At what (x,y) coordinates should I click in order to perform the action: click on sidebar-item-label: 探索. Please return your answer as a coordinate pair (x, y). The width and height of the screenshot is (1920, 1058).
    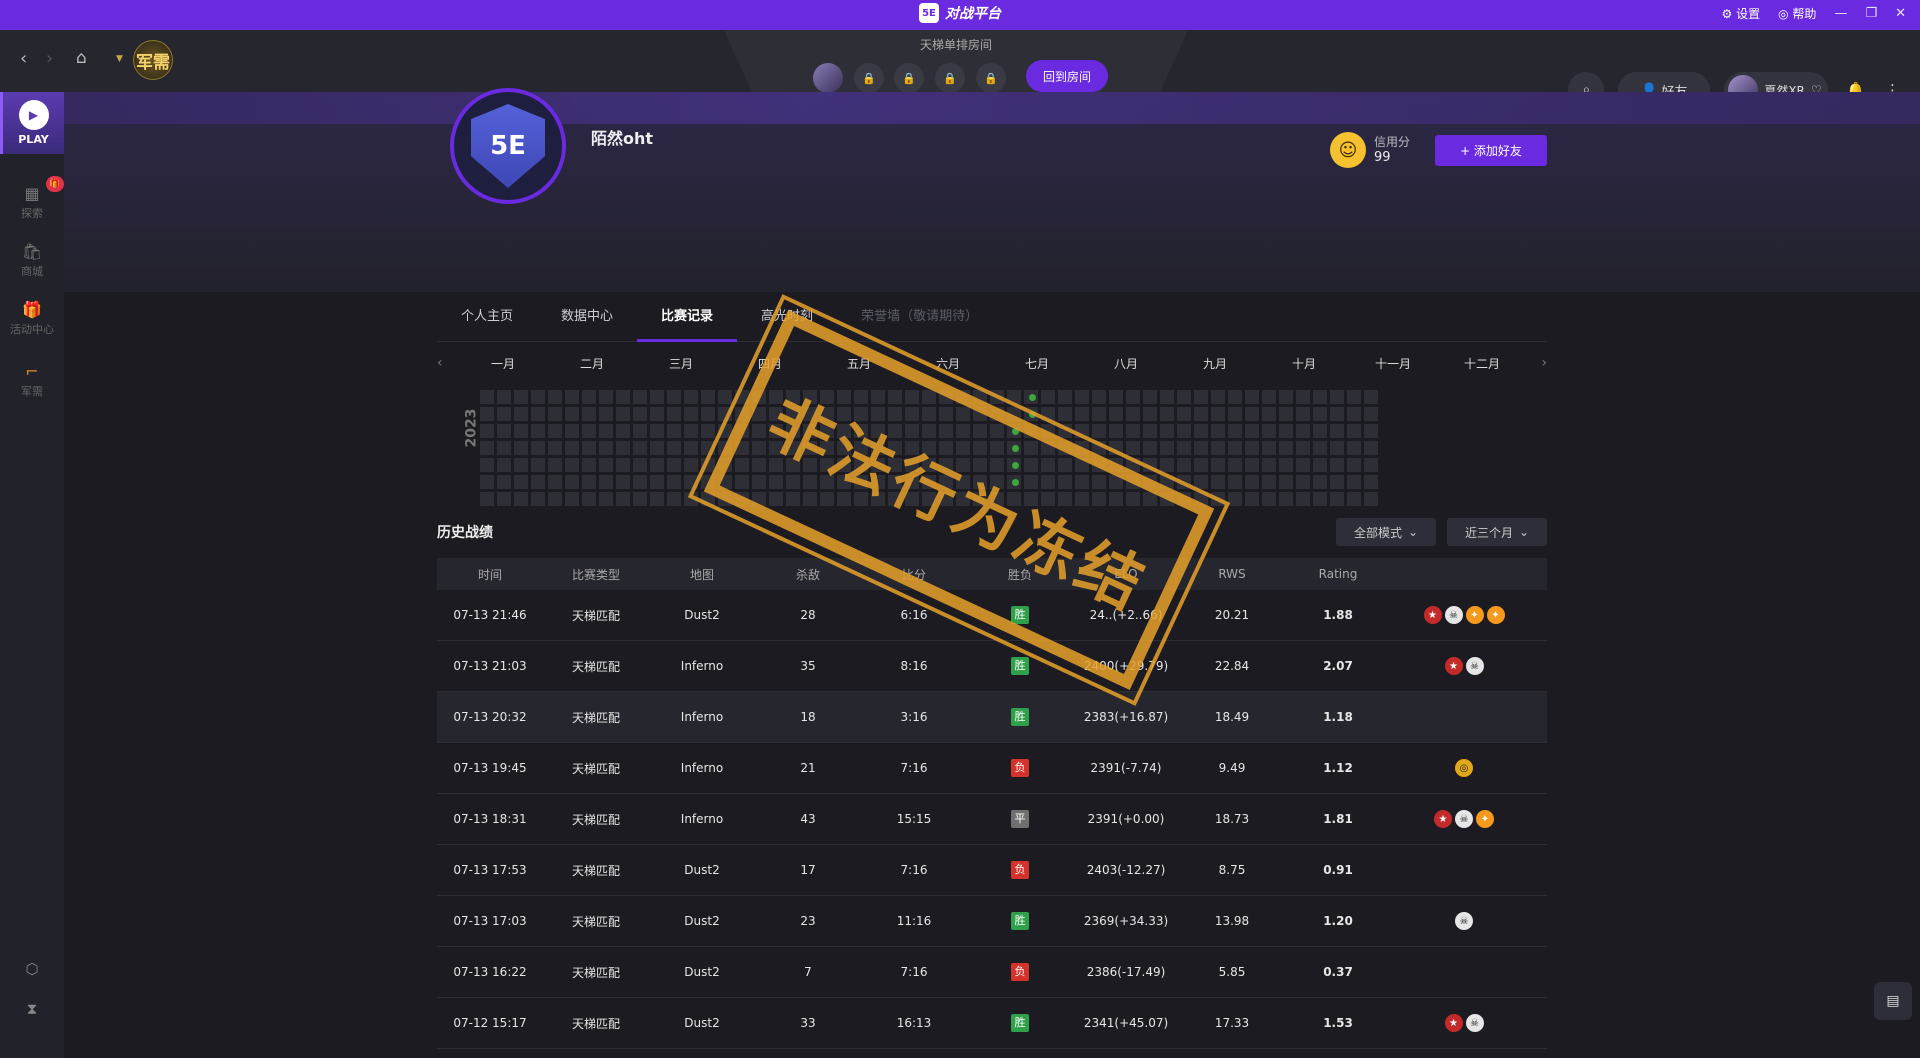
    Looking at the image, I should click on (32, 213).